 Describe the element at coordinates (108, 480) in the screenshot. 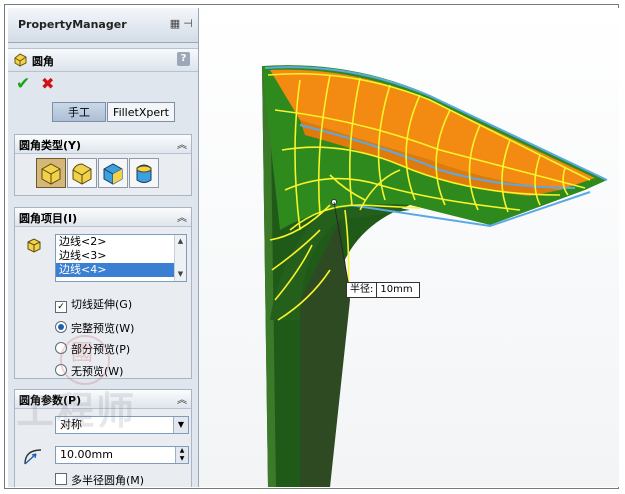

I see `multi-radius-label: 多半径圆角(M)` at that location.